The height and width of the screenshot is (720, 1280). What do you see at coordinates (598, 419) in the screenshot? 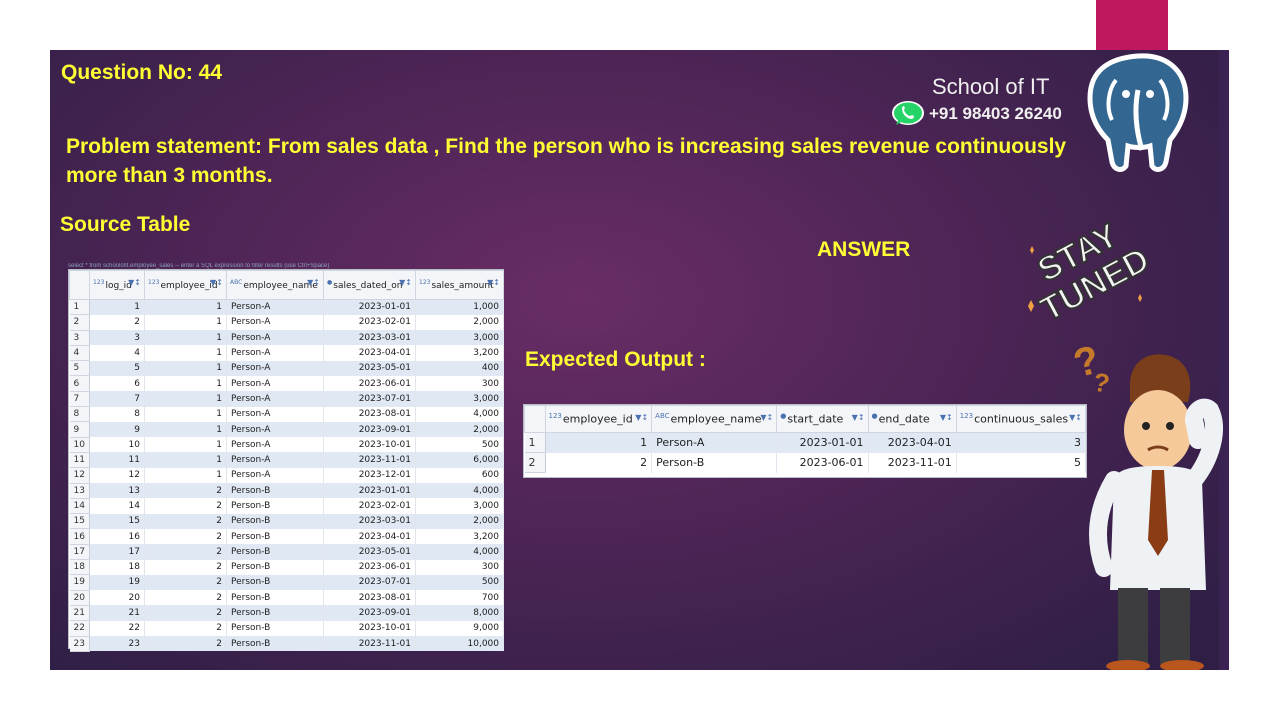
I see `column-header-employee-id: 123employee_id ▼↕` at bounding box center [598, 419].